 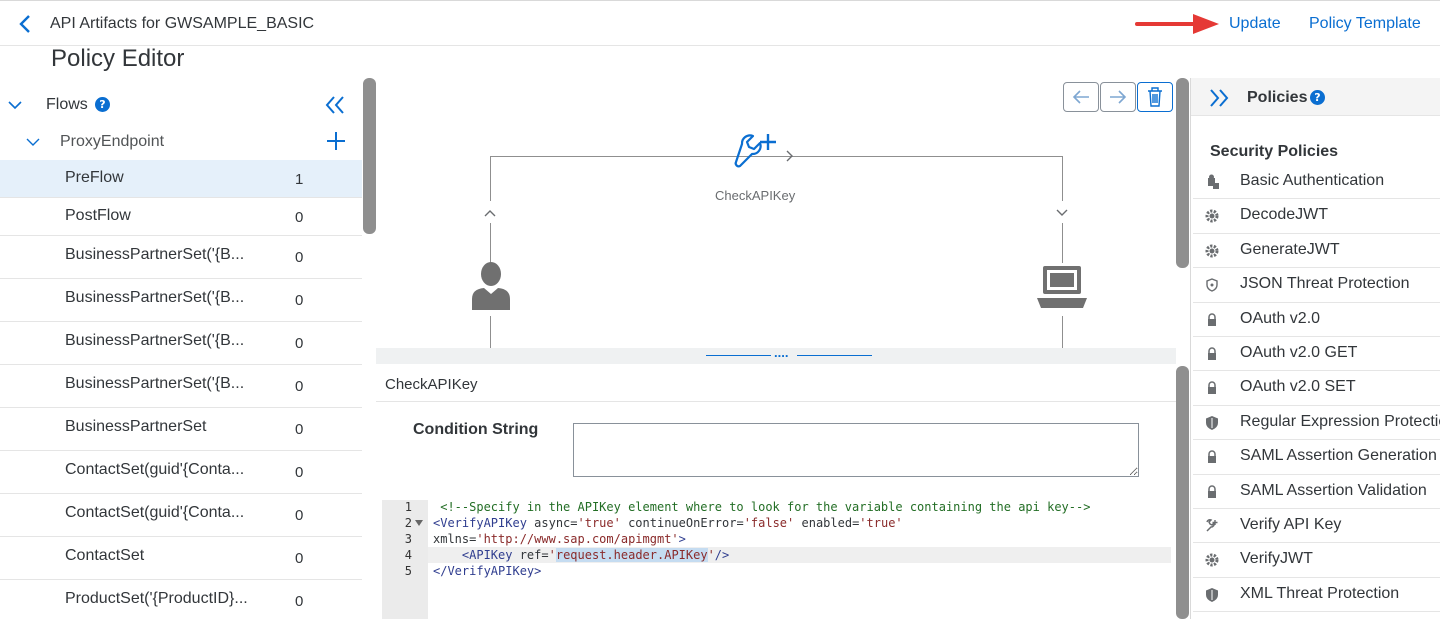 I want to click on flow-row: PreFlow 1, so click(x=181, y=179).